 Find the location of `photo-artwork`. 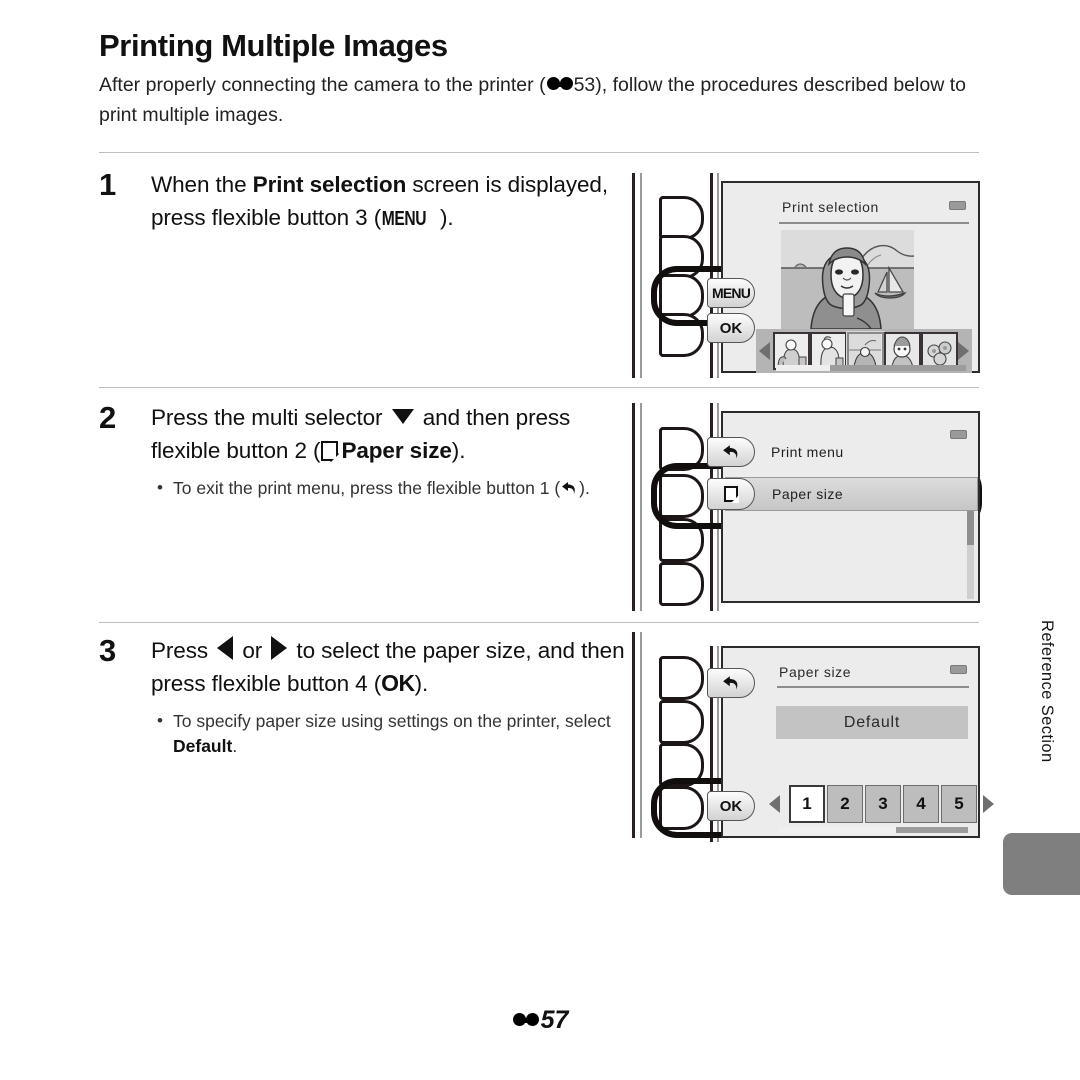

photo-artwork is located at coordinates (847, 286).